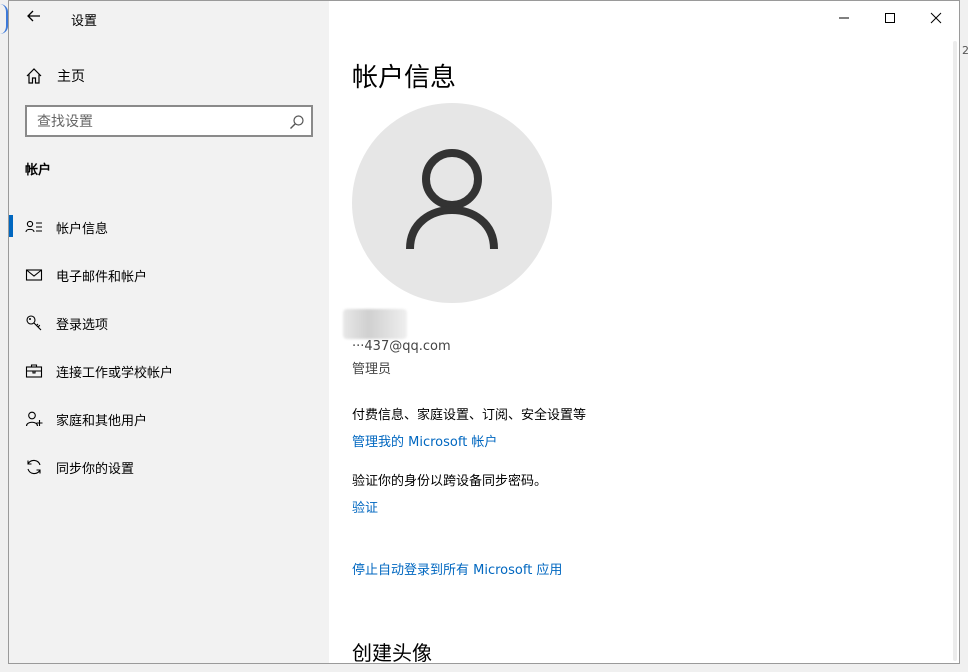  Describe the element at coordinates (365, 506) in the screenshot. I see `verify-link: 验证` at that location.